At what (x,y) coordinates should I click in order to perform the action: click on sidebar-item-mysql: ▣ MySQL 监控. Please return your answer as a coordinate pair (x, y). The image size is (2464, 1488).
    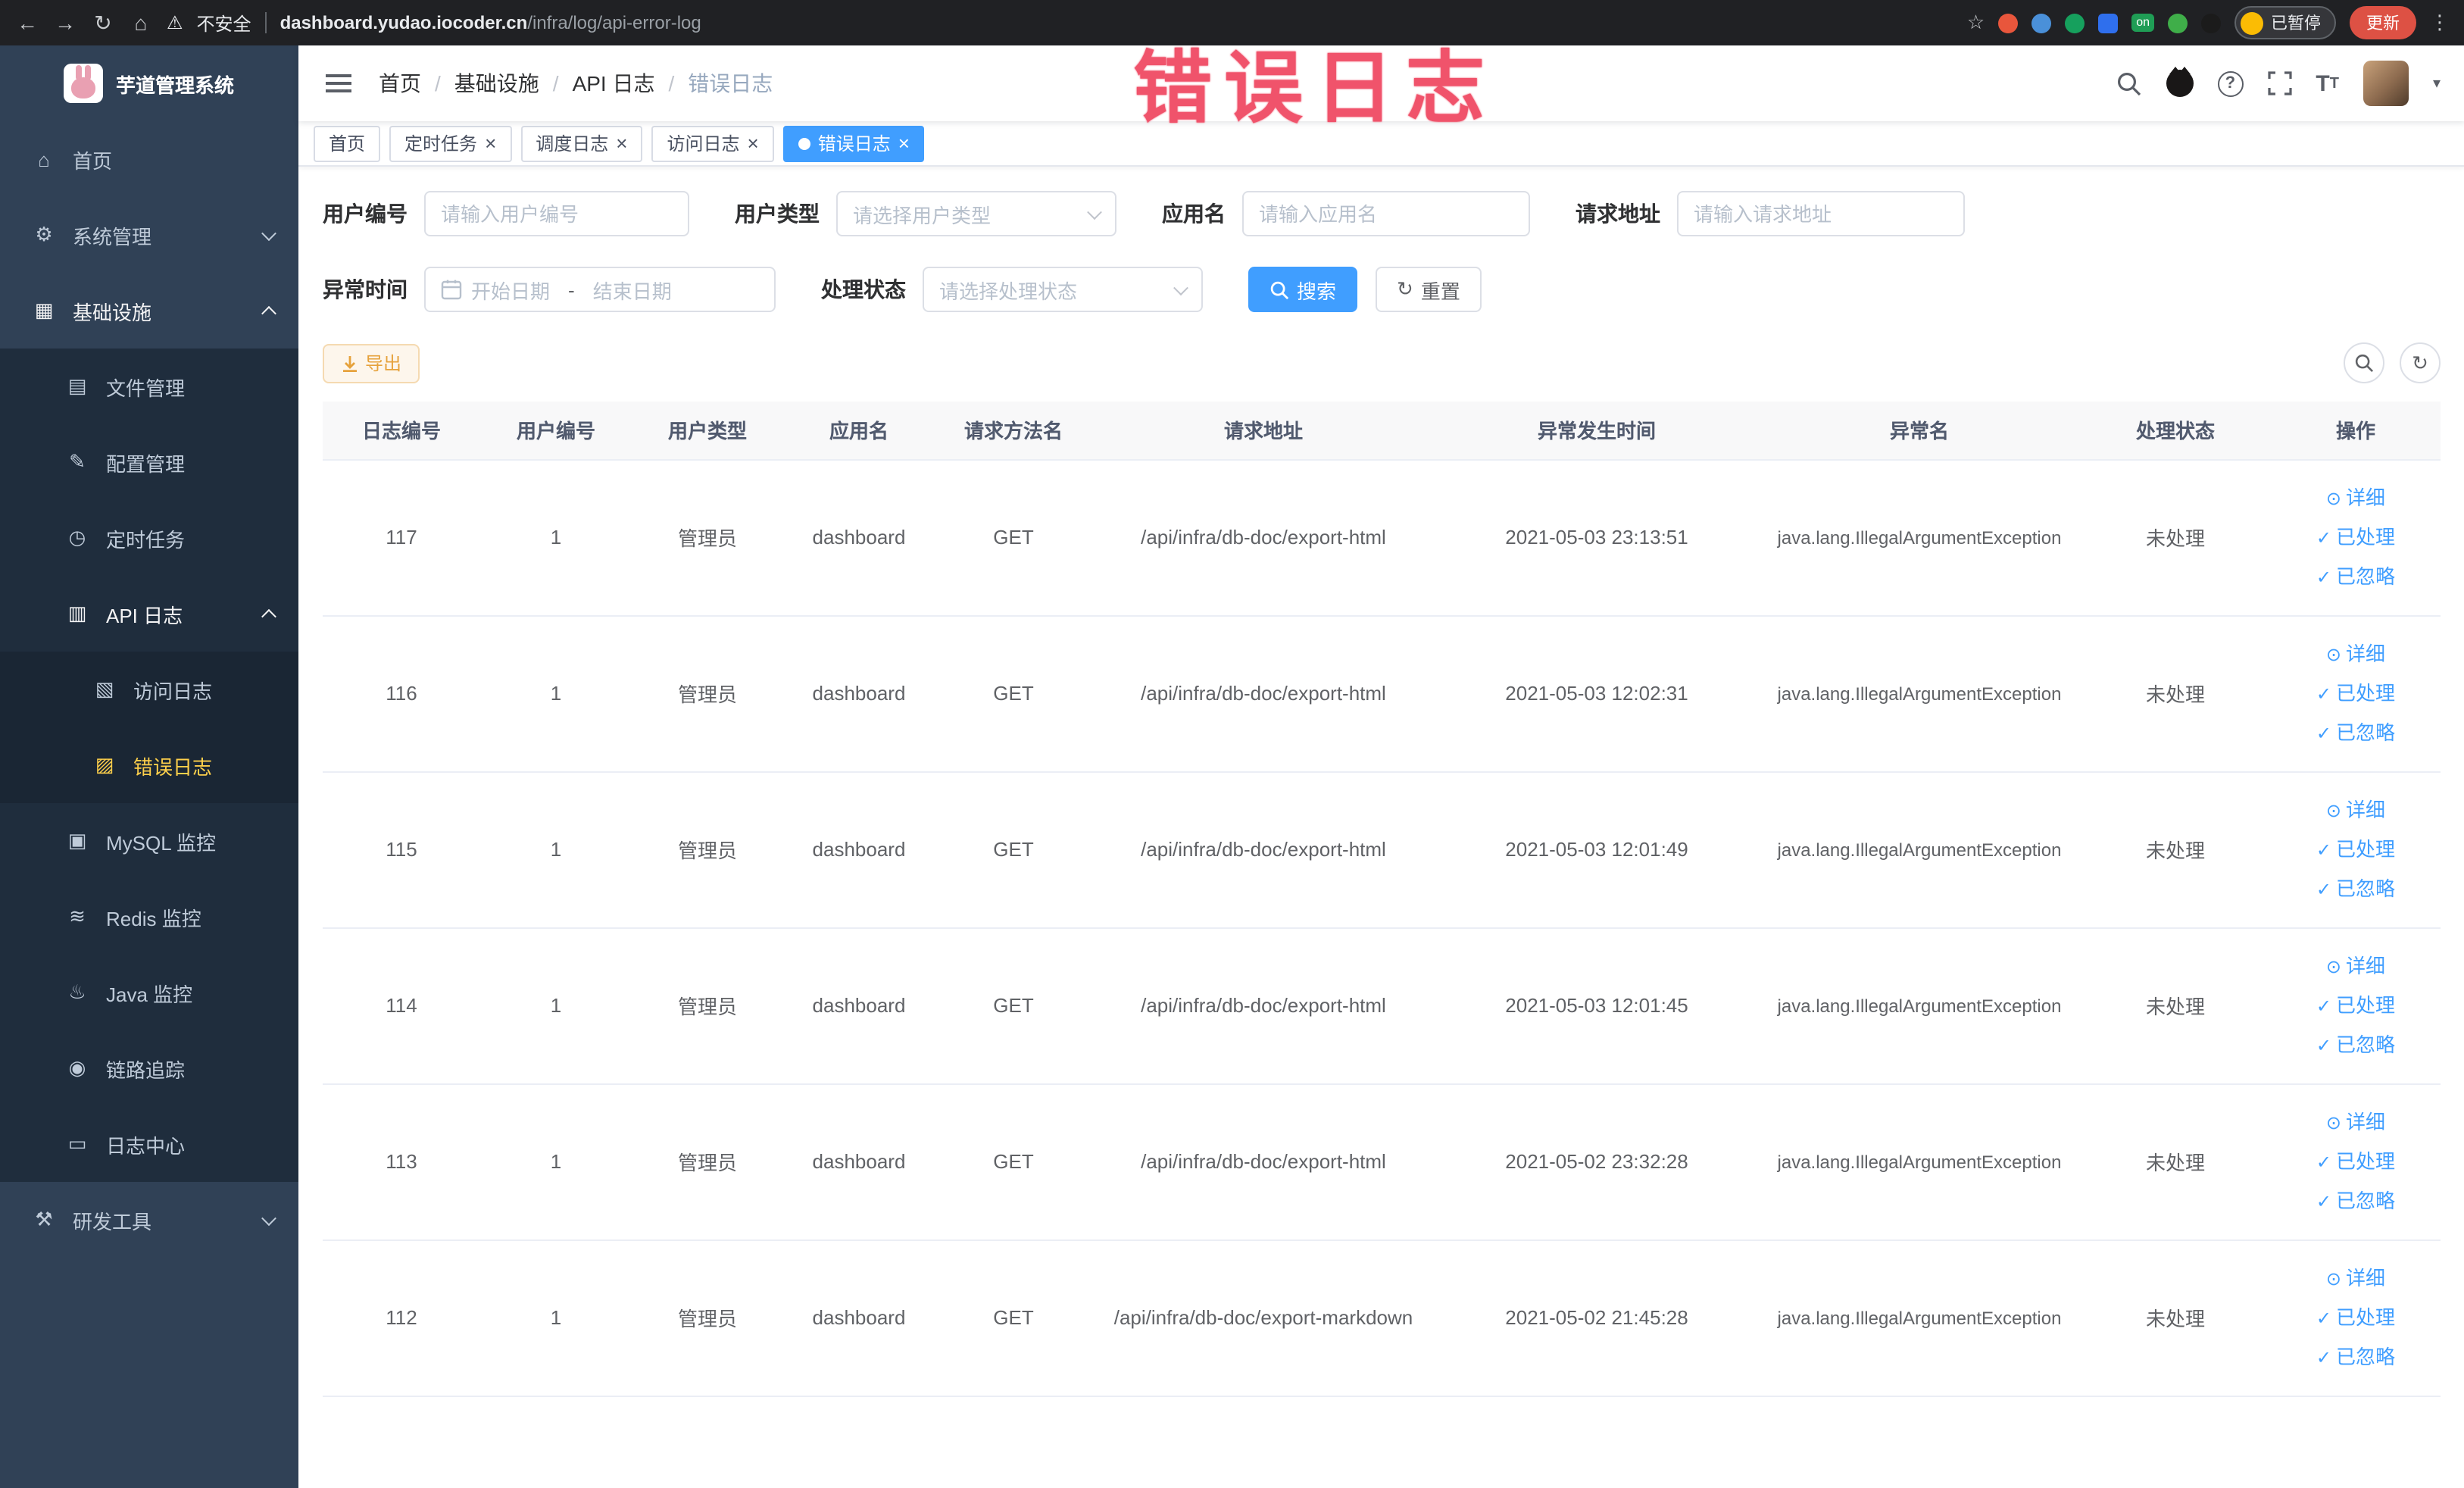
    Looking at the image, I should click on (149, 841).